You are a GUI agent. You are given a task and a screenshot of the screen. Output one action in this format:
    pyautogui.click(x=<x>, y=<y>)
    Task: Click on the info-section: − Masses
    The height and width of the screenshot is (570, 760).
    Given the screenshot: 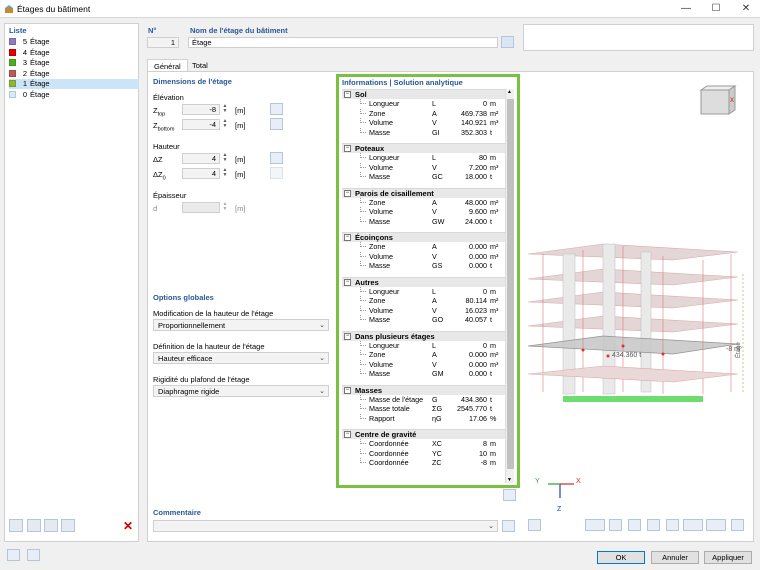 What is the action you would take?
    pyautogui.click(x=425, y=389)
    